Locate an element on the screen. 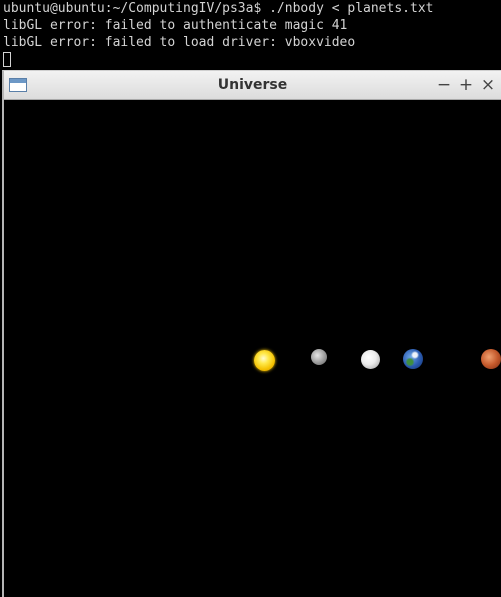 The image size is (501, 597). mars-sprite is located at coordinates (491, 359).